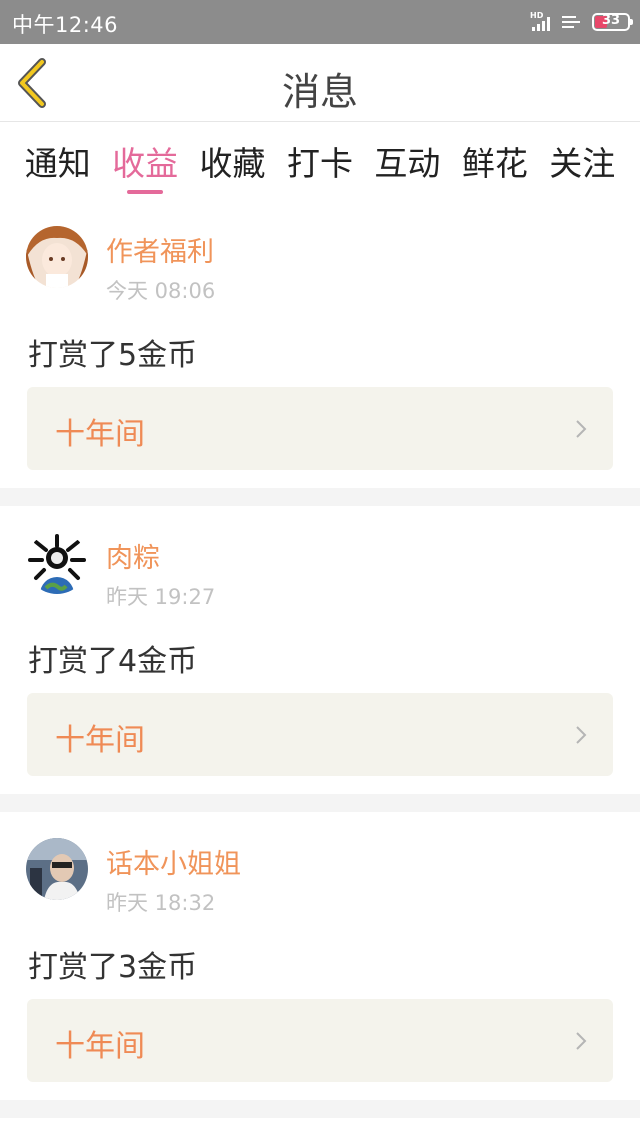  I want to click on message-time: 昨天 19:27, so click(161, 597).